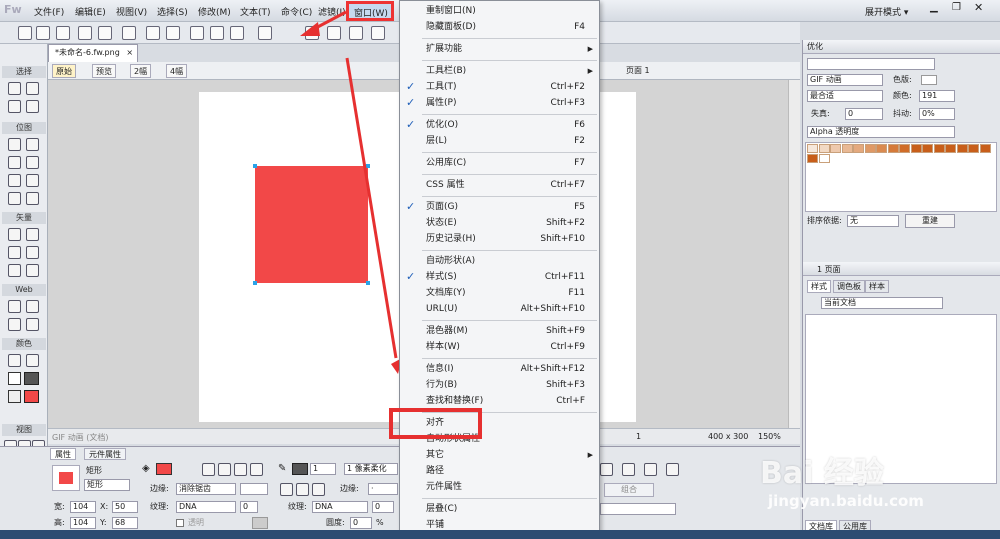 The height and width of the screenshot is (539, 1000). I want to click on window-menu-item: 重制窗口(N), so click(499, 11).